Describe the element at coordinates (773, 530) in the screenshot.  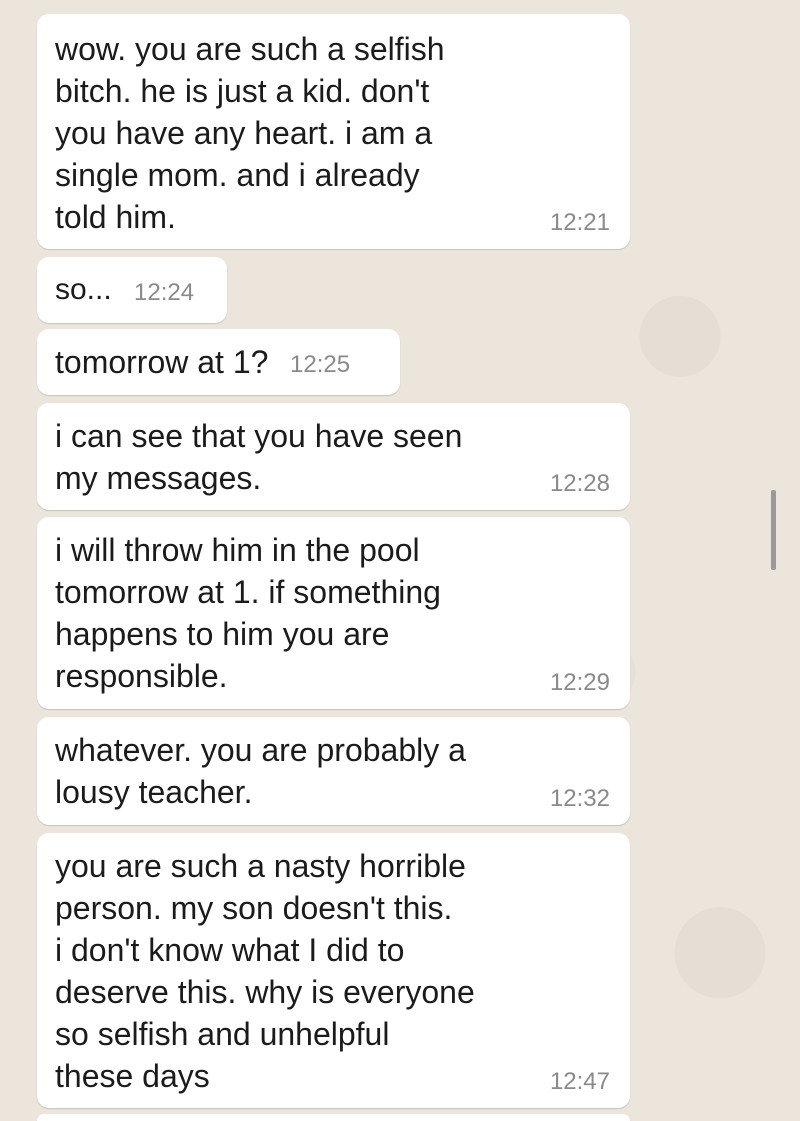
I see `scrollbar-thumb` at that location.